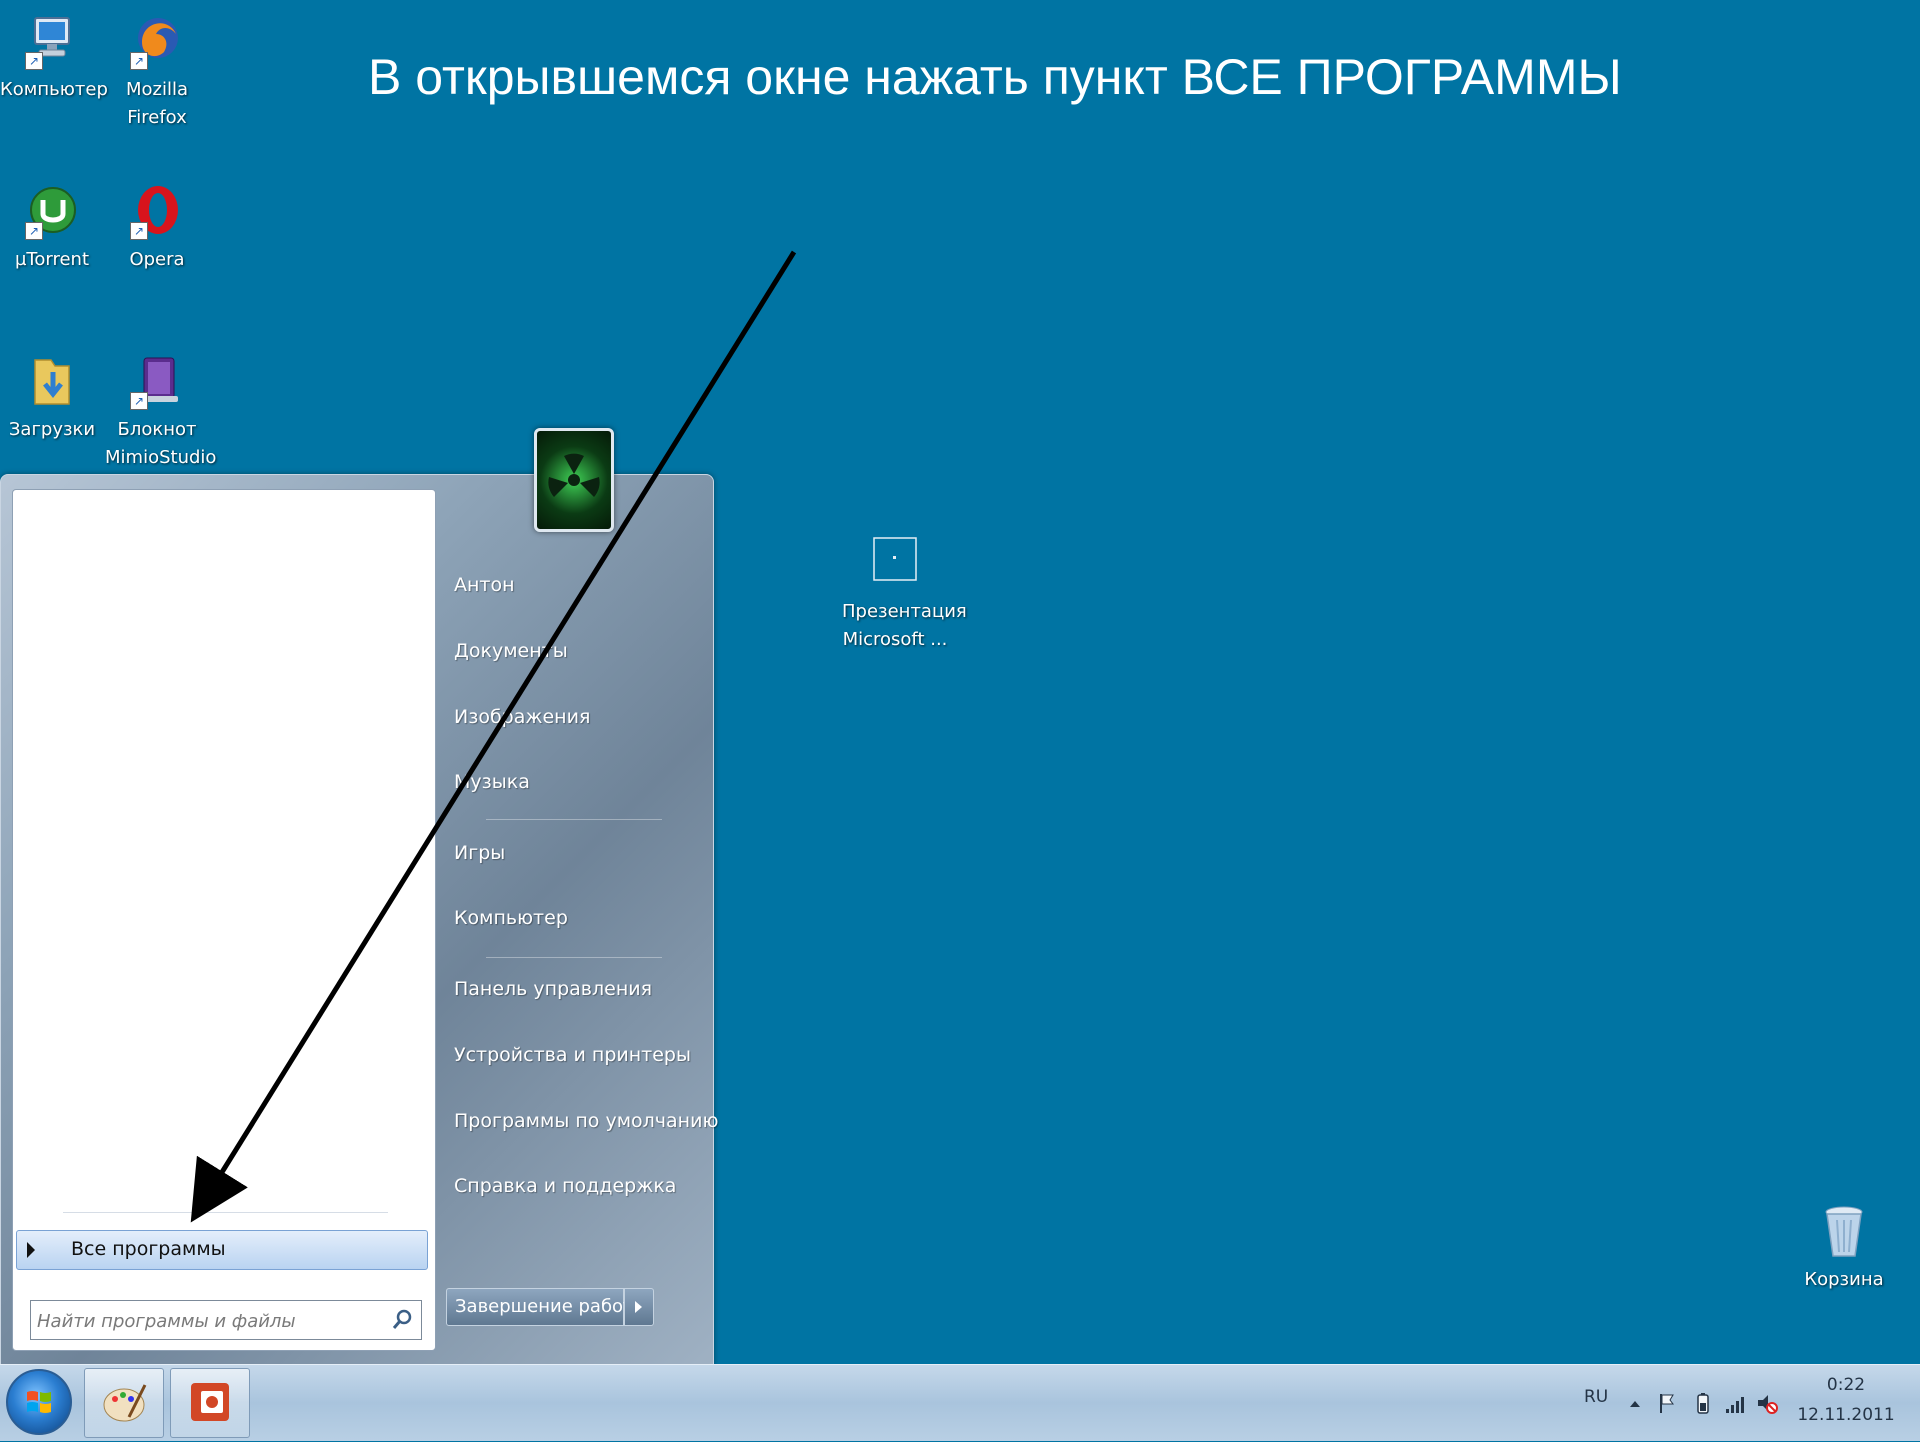 The image size is (1920, 1442). I want to click on desktop-icon-label: Opera, so click(157, 259).